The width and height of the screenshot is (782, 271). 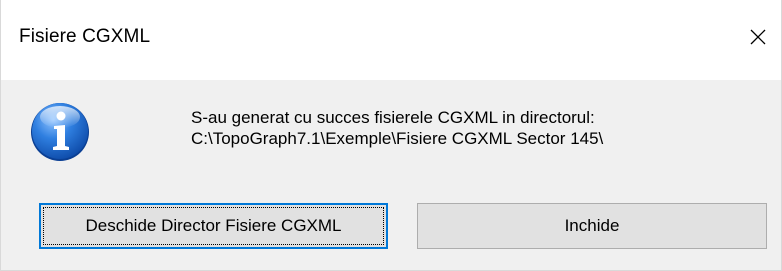 What do you see at coordinates (60, 131) in the screenshot?
I see `info-icon` at bounding box center [60, 131].